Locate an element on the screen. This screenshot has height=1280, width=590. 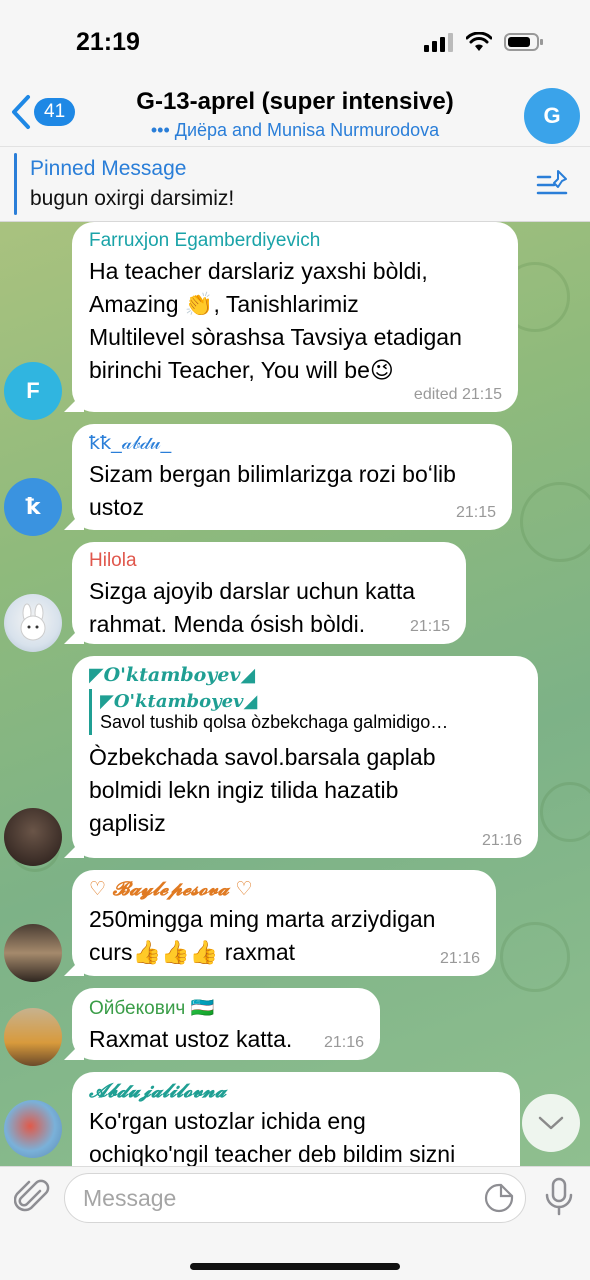
sender-name: Hilola is located at coordinates (269, 561).